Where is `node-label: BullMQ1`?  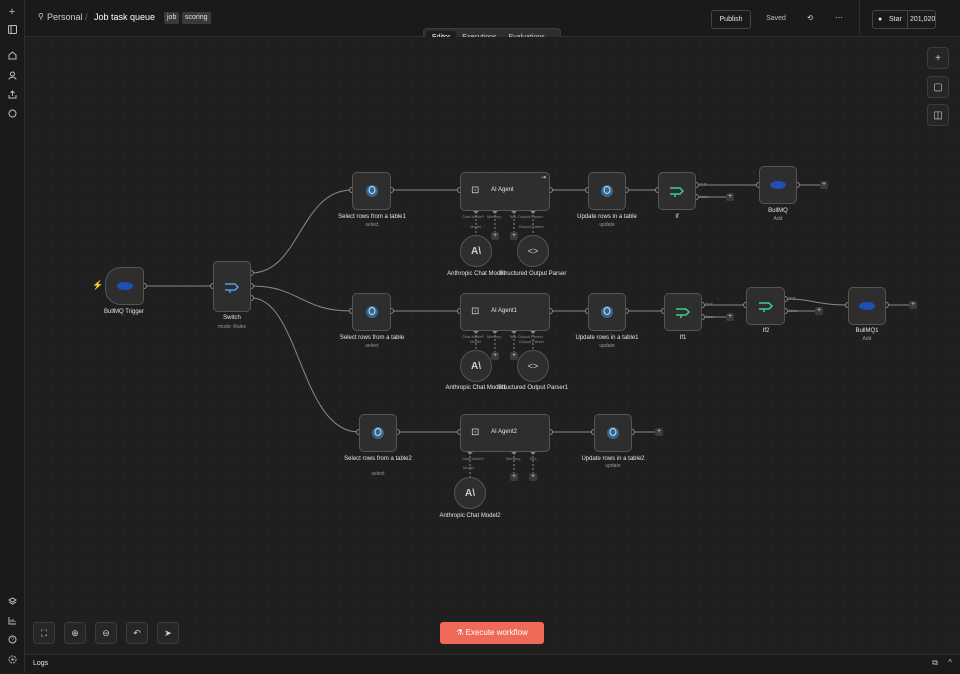 node-label: BullMQ1 is located at coordinates (867, 331).